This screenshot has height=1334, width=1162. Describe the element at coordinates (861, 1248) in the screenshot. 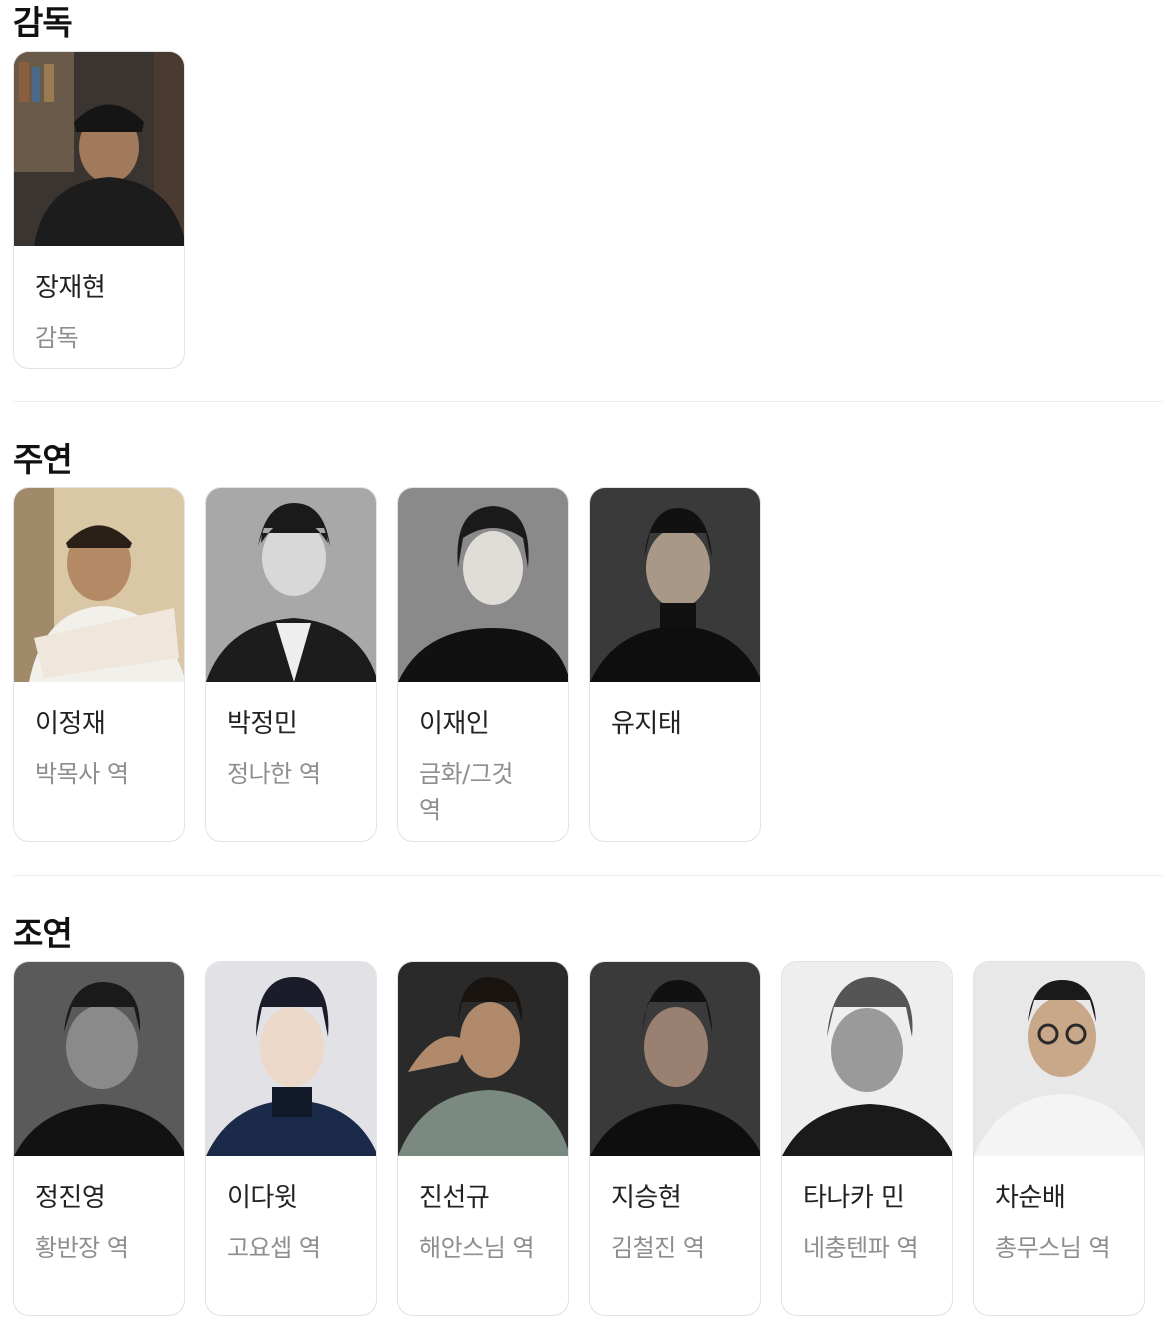

I see `person-role: 네충텐파 역` at that location.